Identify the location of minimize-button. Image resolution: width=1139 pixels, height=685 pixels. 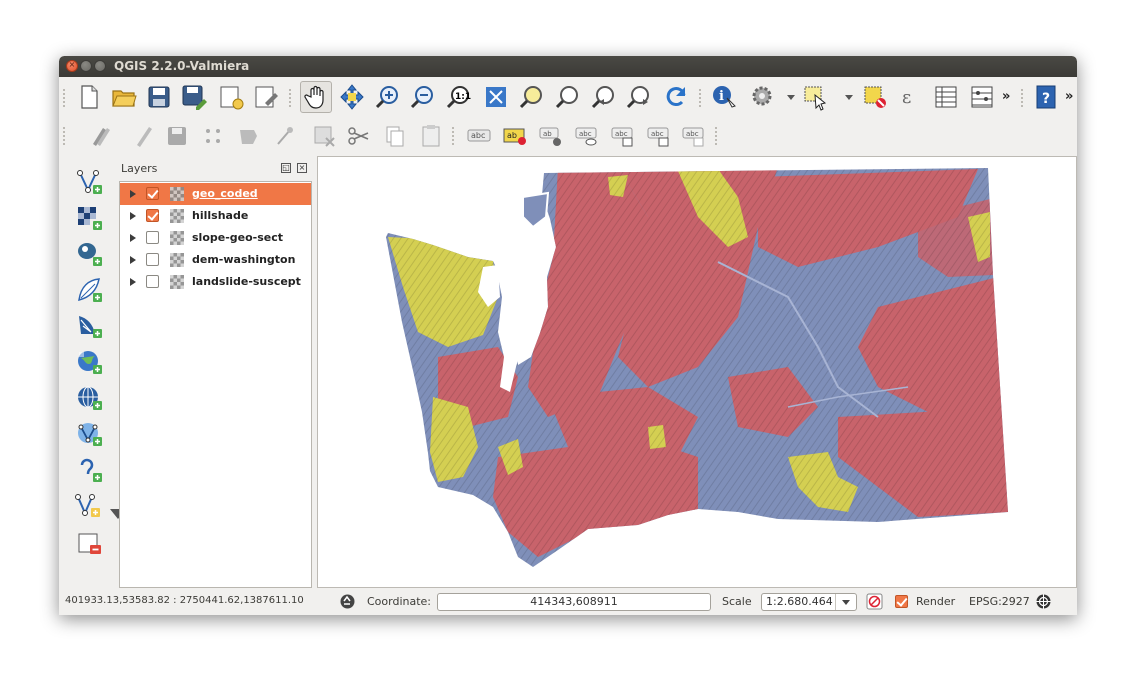
(86, 66).